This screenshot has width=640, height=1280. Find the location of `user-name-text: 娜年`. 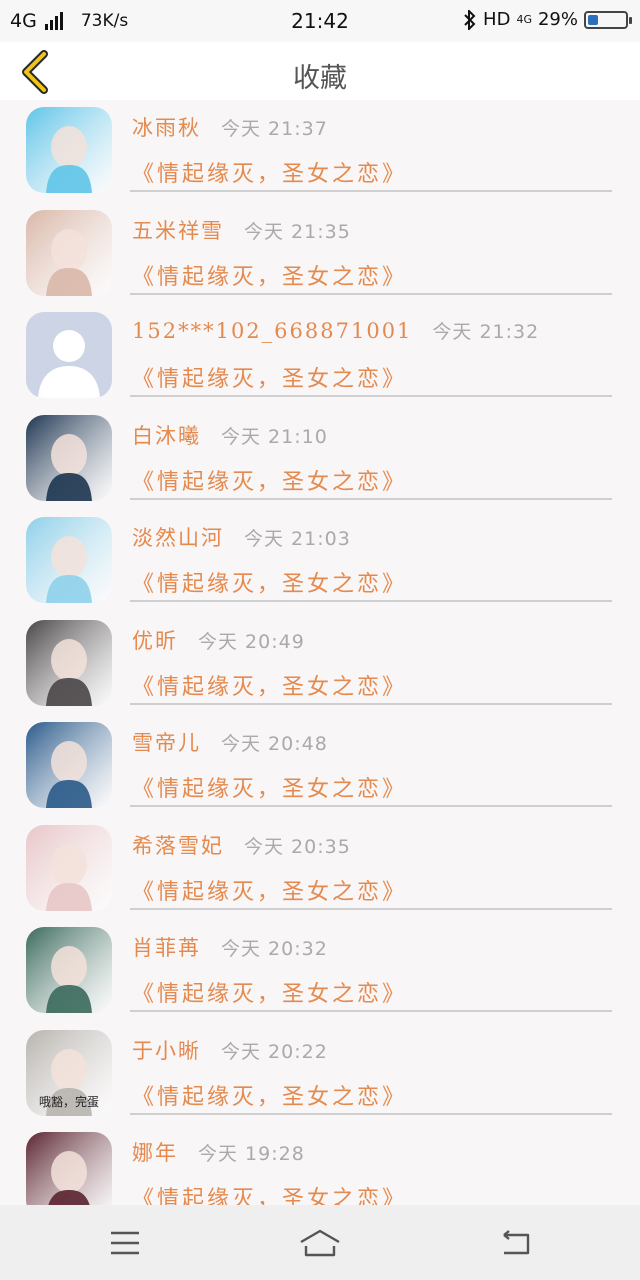

user-name-text: 娜年 is located at coordinates (155, 1153).